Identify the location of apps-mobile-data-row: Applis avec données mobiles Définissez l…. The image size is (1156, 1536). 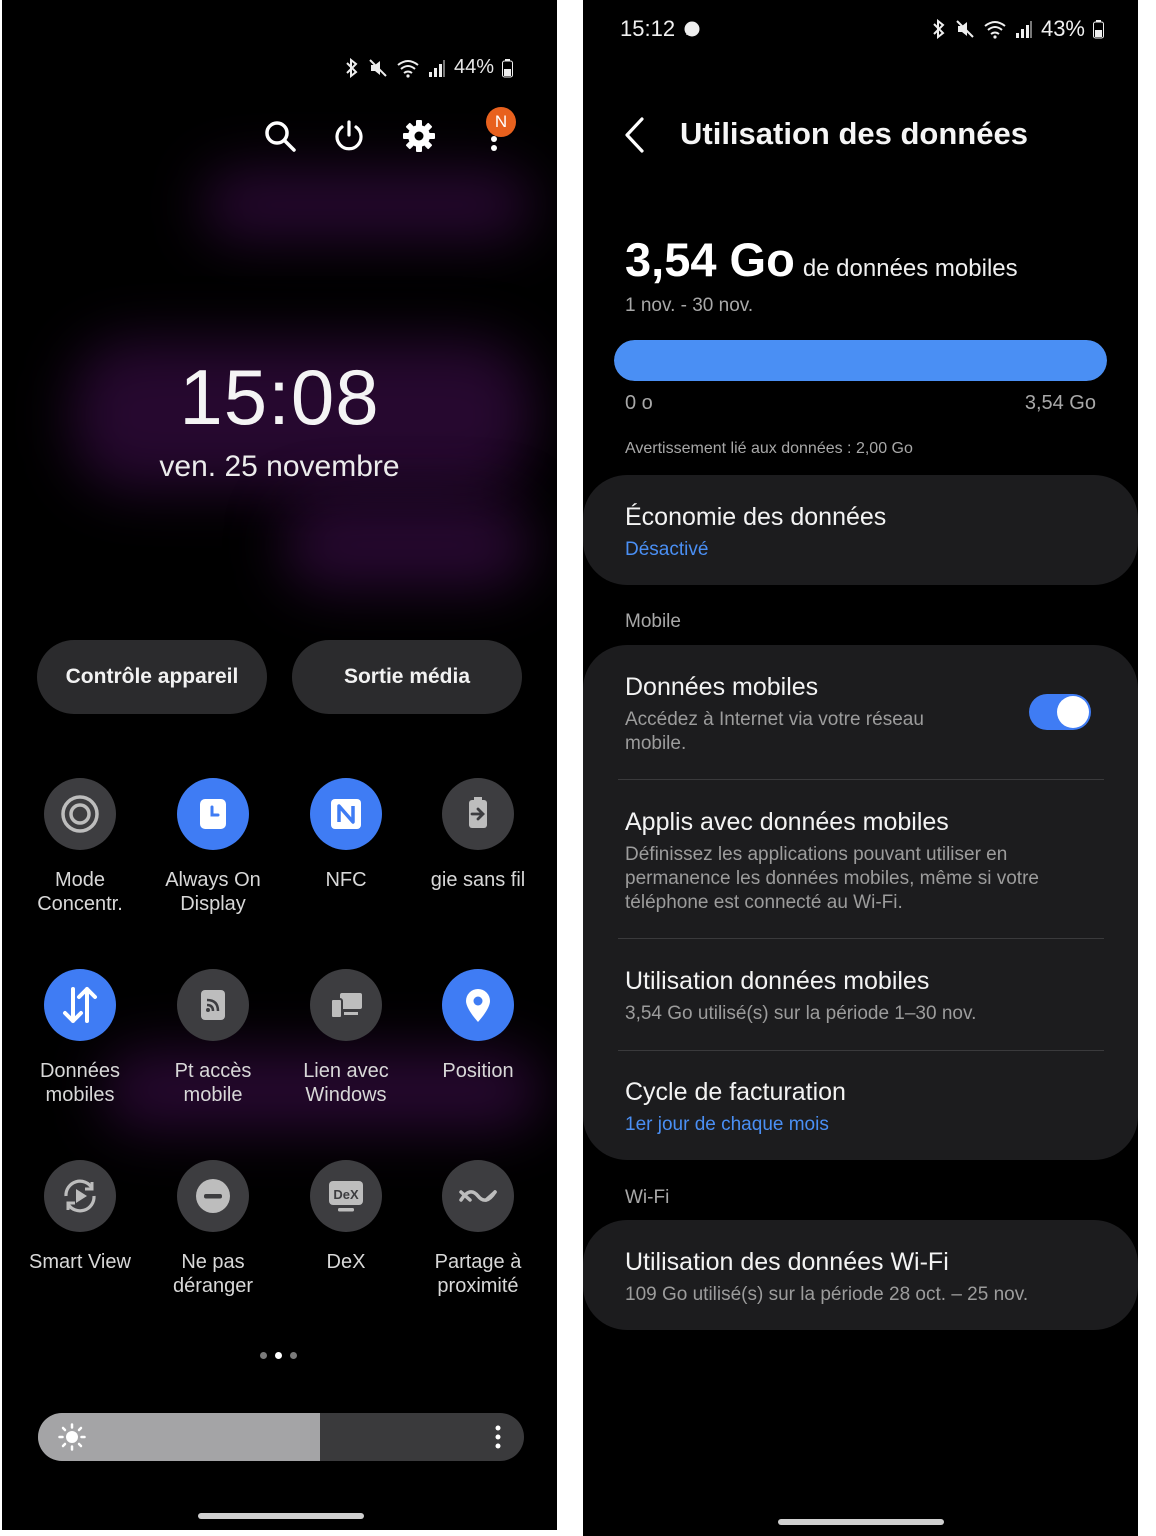
(855, 861).